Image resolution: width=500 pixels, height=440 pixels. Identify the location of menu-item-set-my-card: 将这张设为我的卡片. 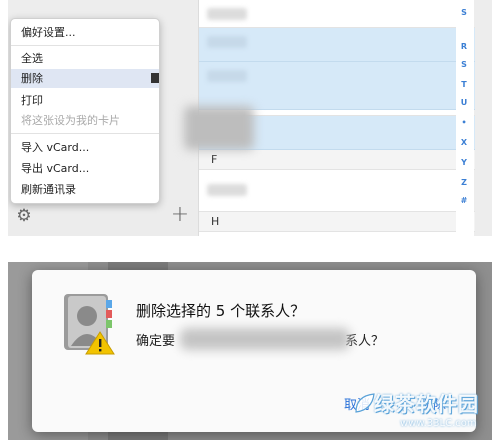
(70, 120).